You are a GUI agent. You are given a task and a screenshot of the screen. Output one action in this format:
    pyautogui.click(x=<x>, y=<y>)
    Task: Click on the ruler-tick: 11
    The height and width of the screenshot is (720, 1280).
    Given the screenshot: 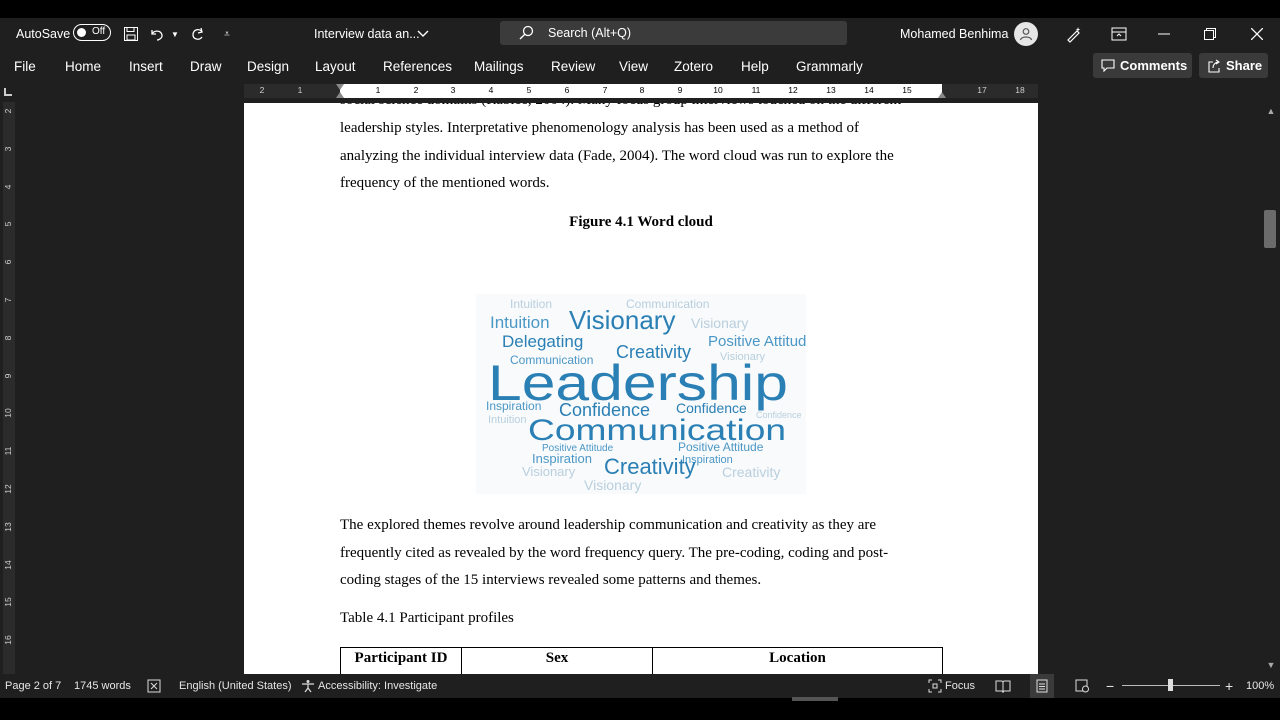 What is the action you would take?
    pyautogui.click(x=756, y=90)
    